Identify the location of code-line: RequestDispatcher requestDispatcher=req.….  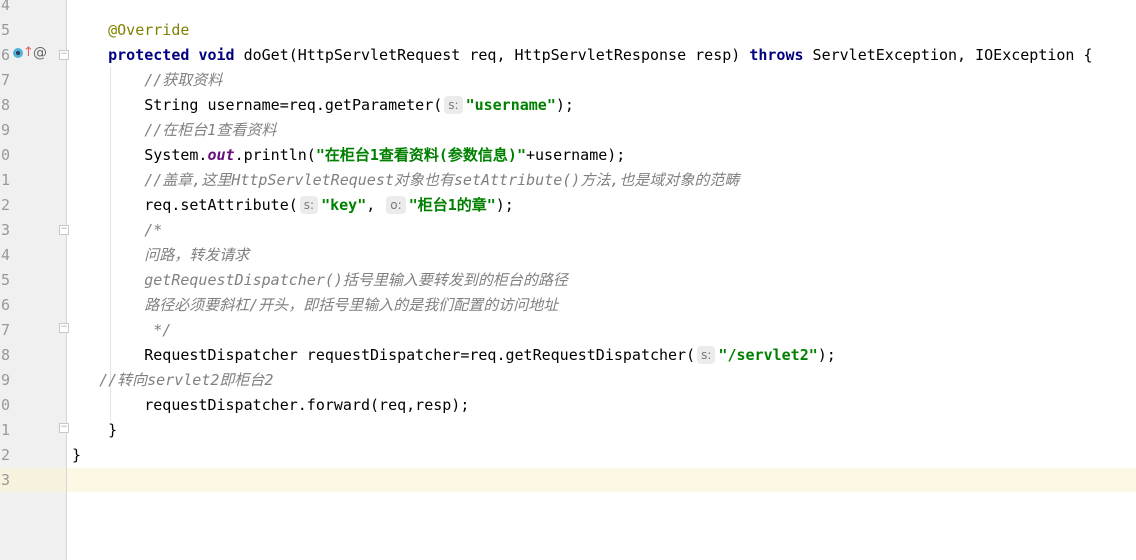
(454, 355).